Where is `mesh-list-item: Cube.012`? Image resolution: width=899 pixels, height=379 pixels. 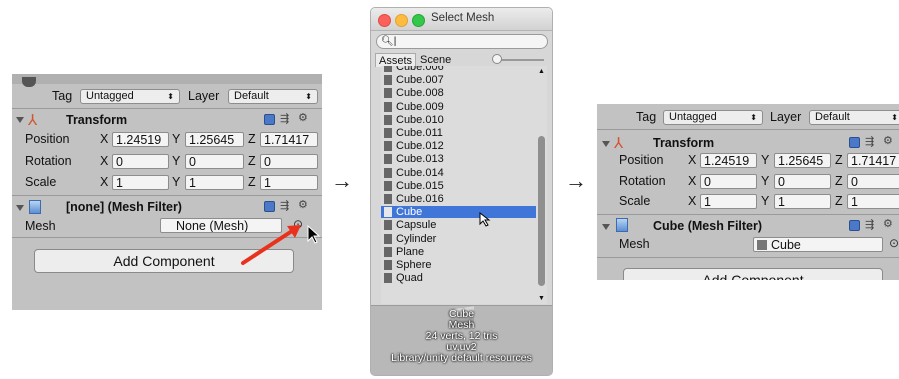 mesh-list-item: Cube.012 is located at coordinates (459, 146).